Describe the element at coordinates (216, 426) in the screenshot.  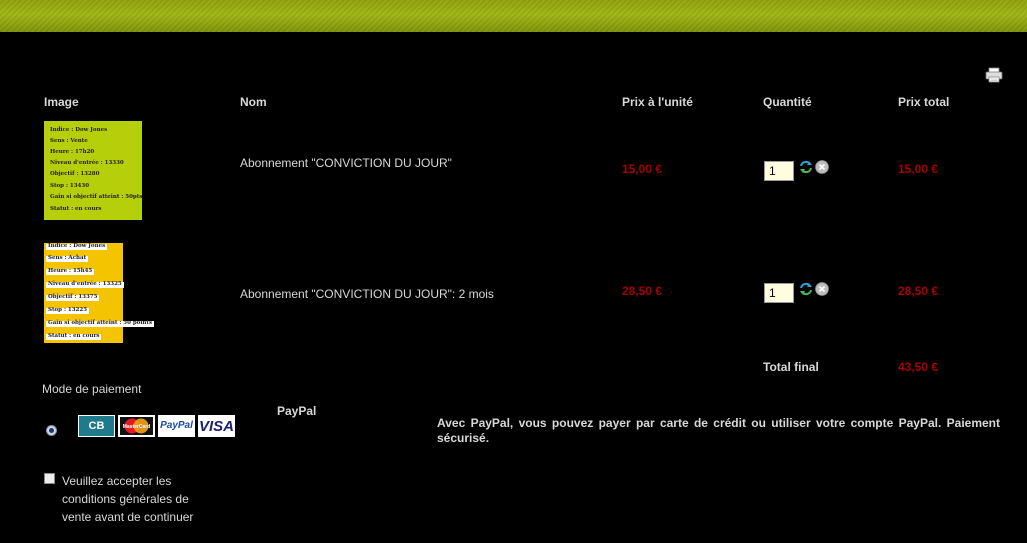
I see `visa-card-icon: VISA` at that location.